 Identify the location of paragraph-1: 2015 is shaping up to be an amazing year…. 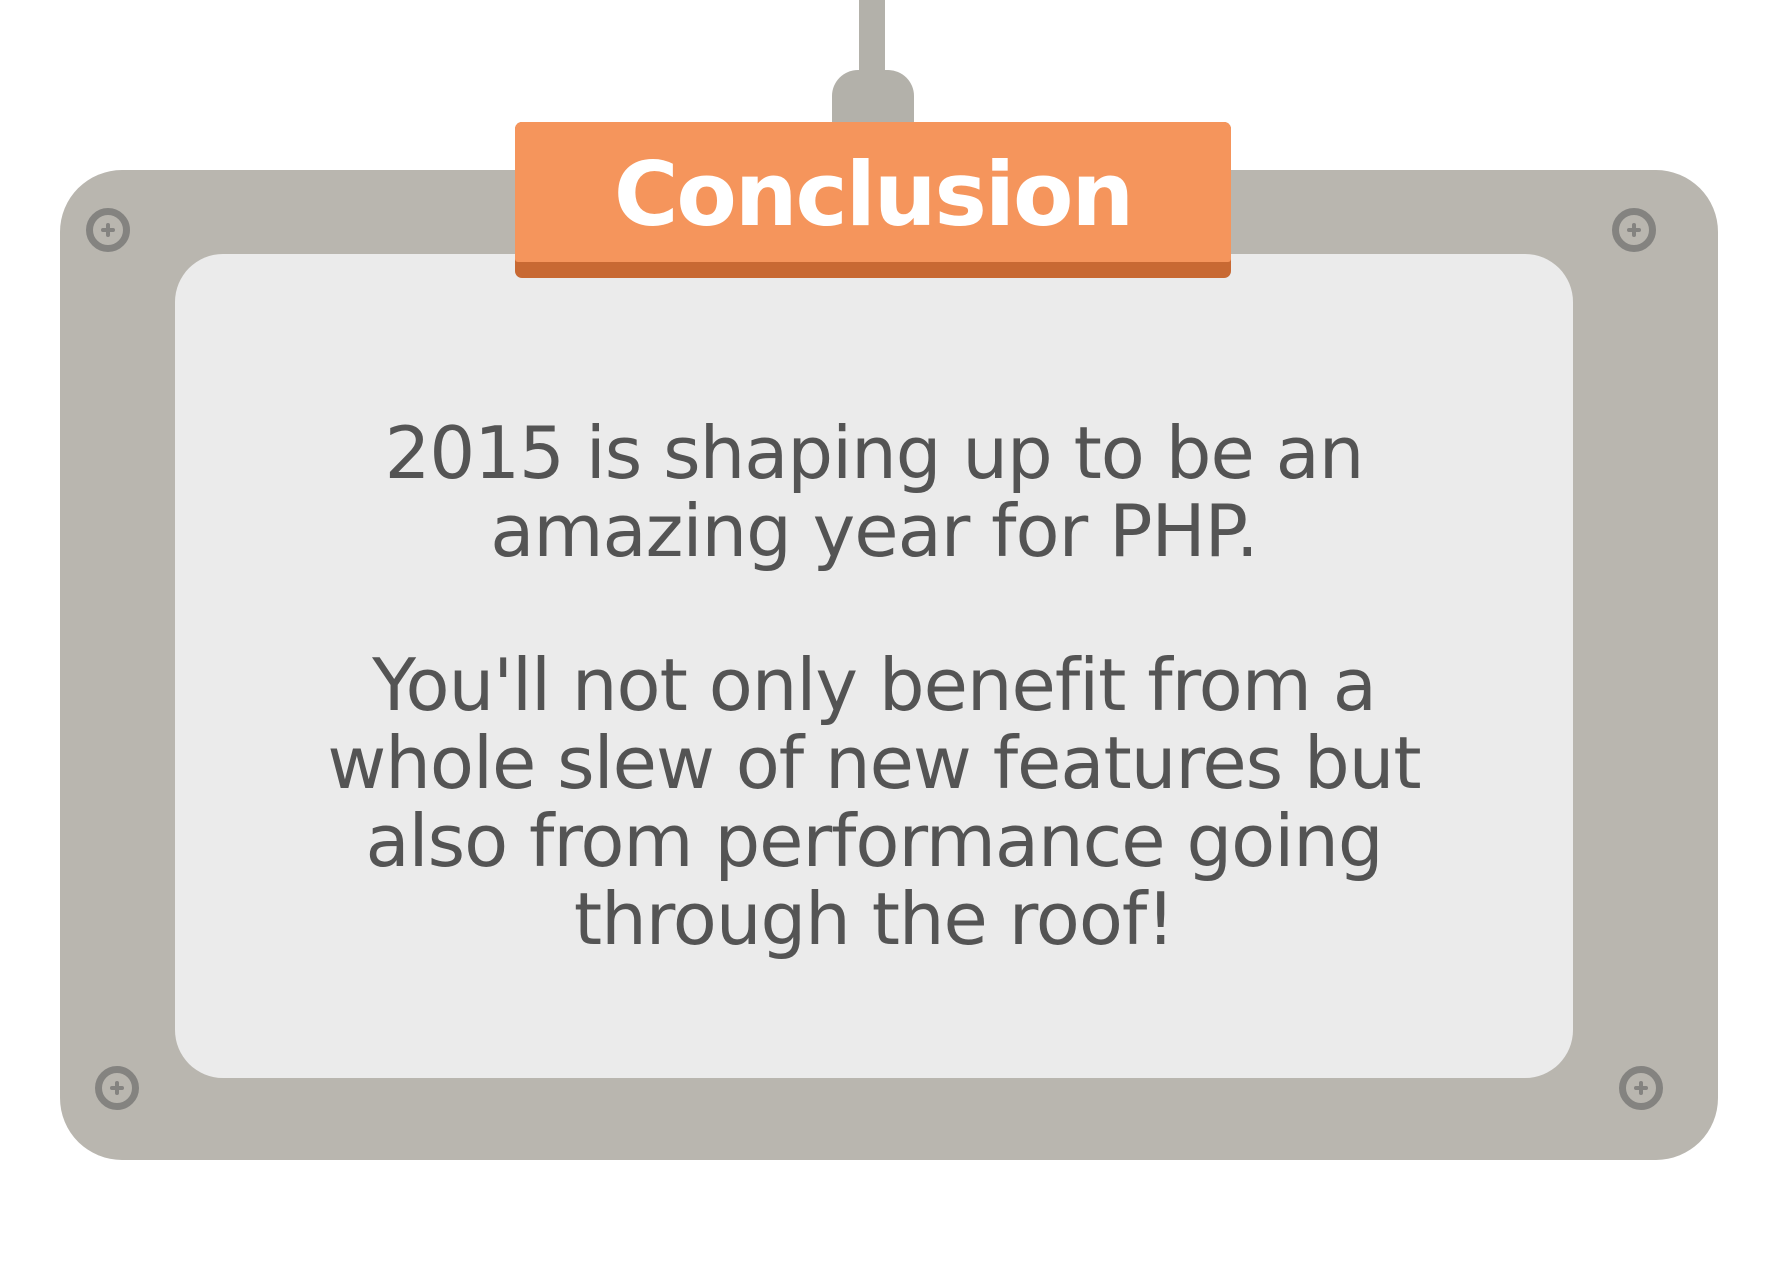
(874, 492).